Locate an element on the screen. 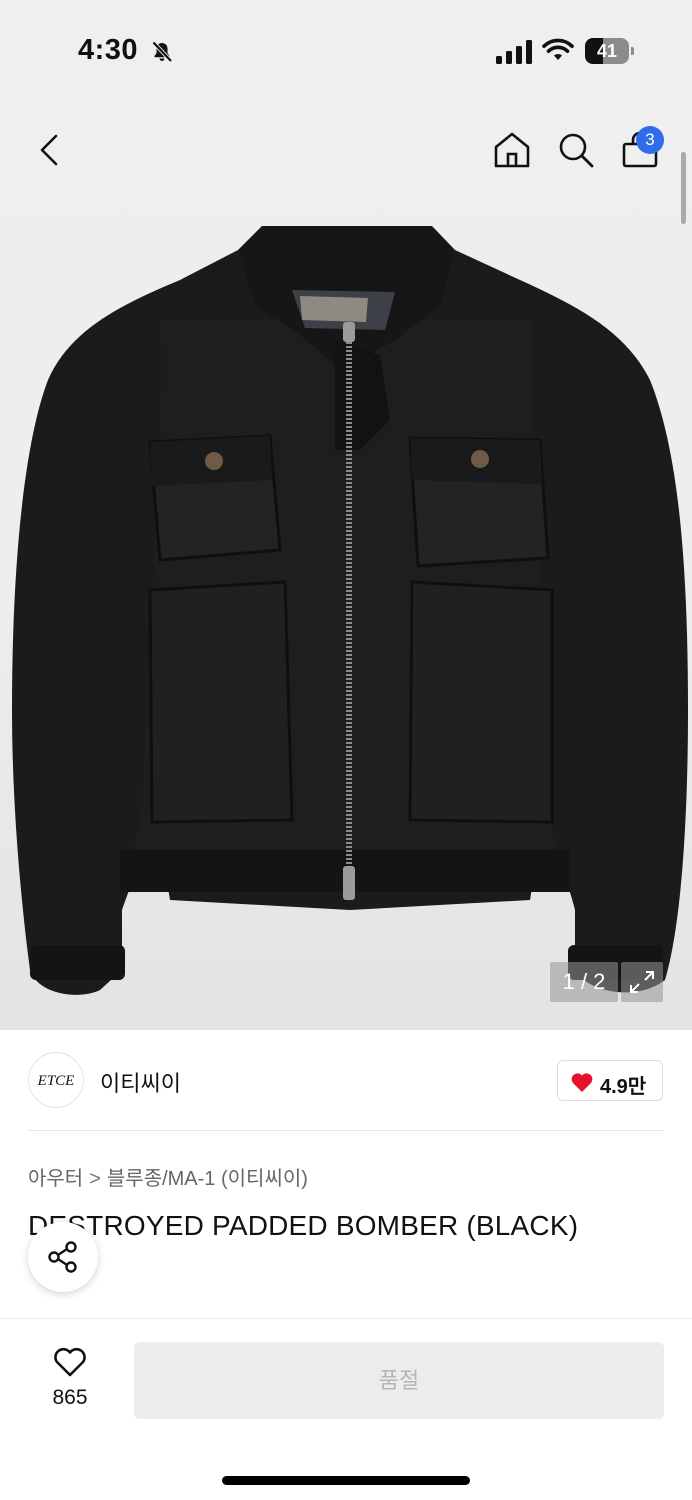  search-icon is located at coordinates (576, 150).